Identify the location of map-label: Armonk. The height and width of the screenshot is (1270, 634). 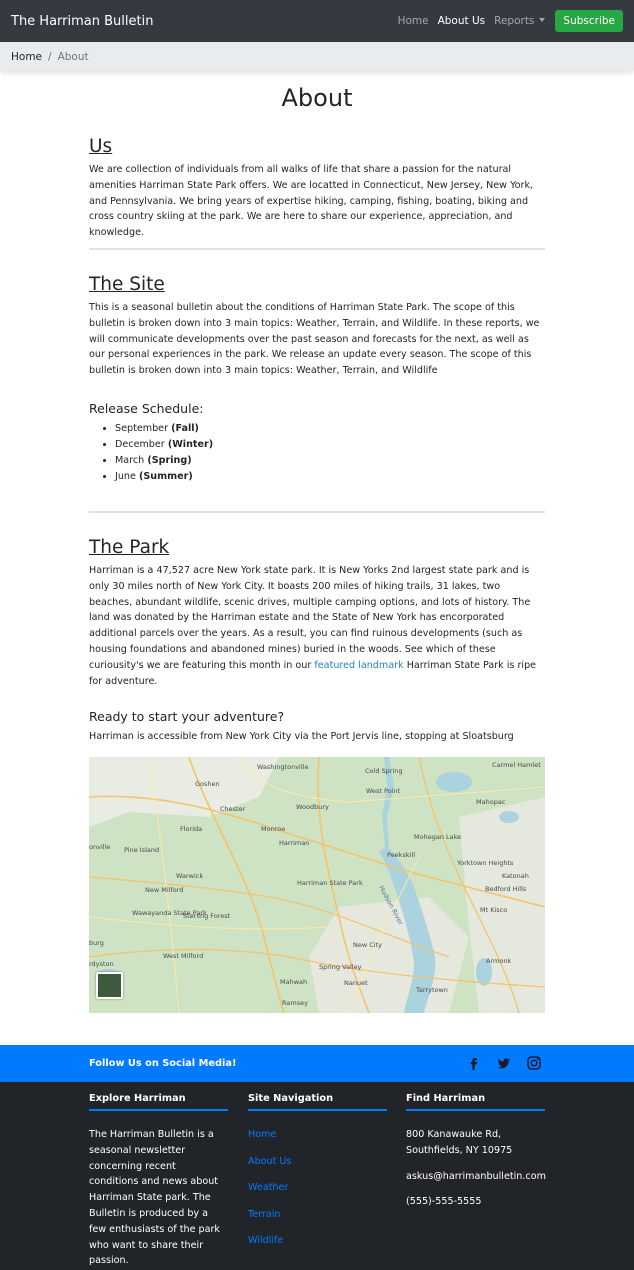
(498, 961).